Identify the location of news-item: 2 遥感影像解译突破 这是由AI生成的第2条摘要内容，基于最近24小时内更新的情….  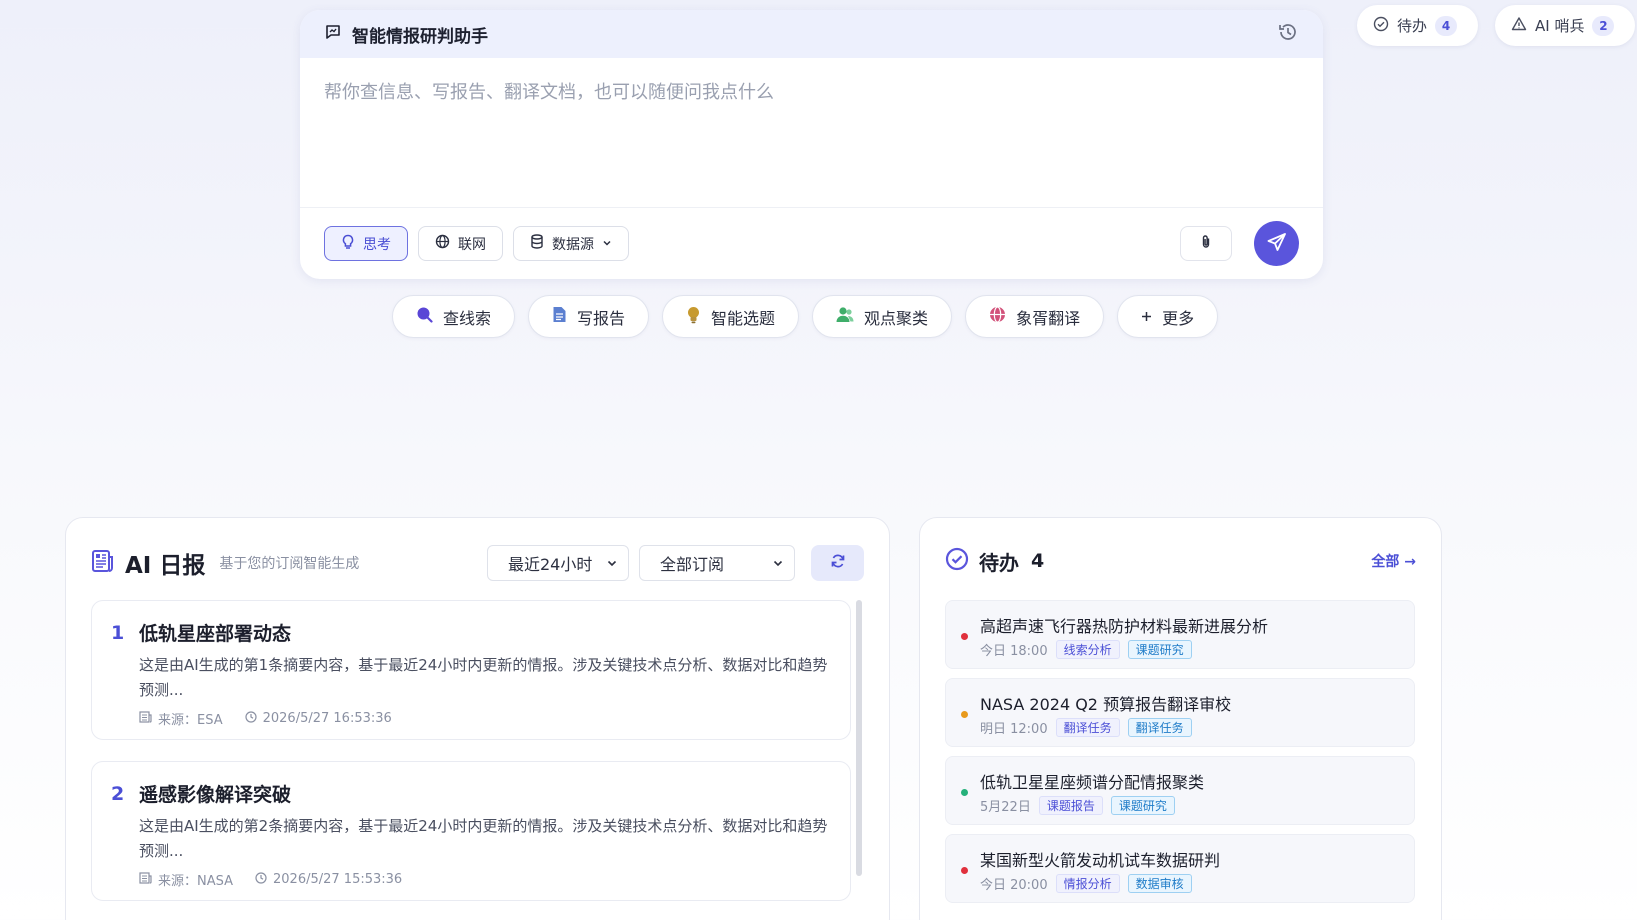
(471, 831).